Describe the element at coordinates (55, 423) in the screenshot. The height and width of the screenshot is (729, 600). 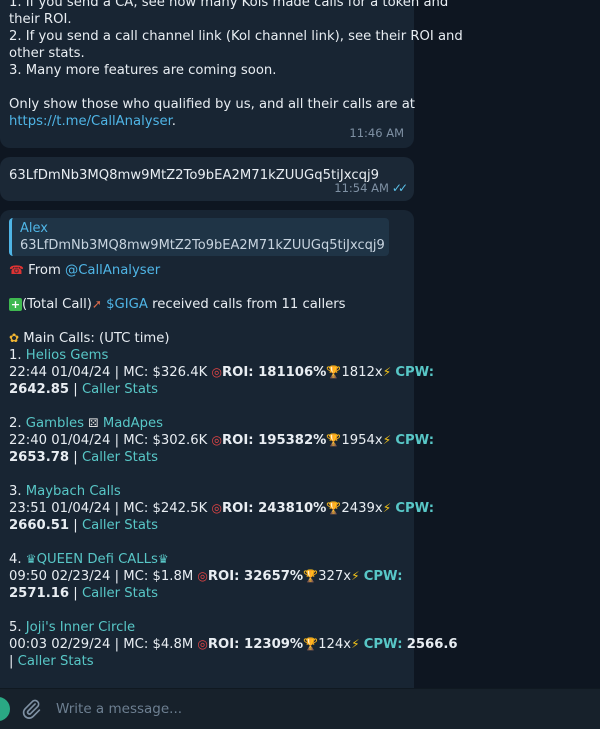
I see `caller-name-link: Gambles` at that location.